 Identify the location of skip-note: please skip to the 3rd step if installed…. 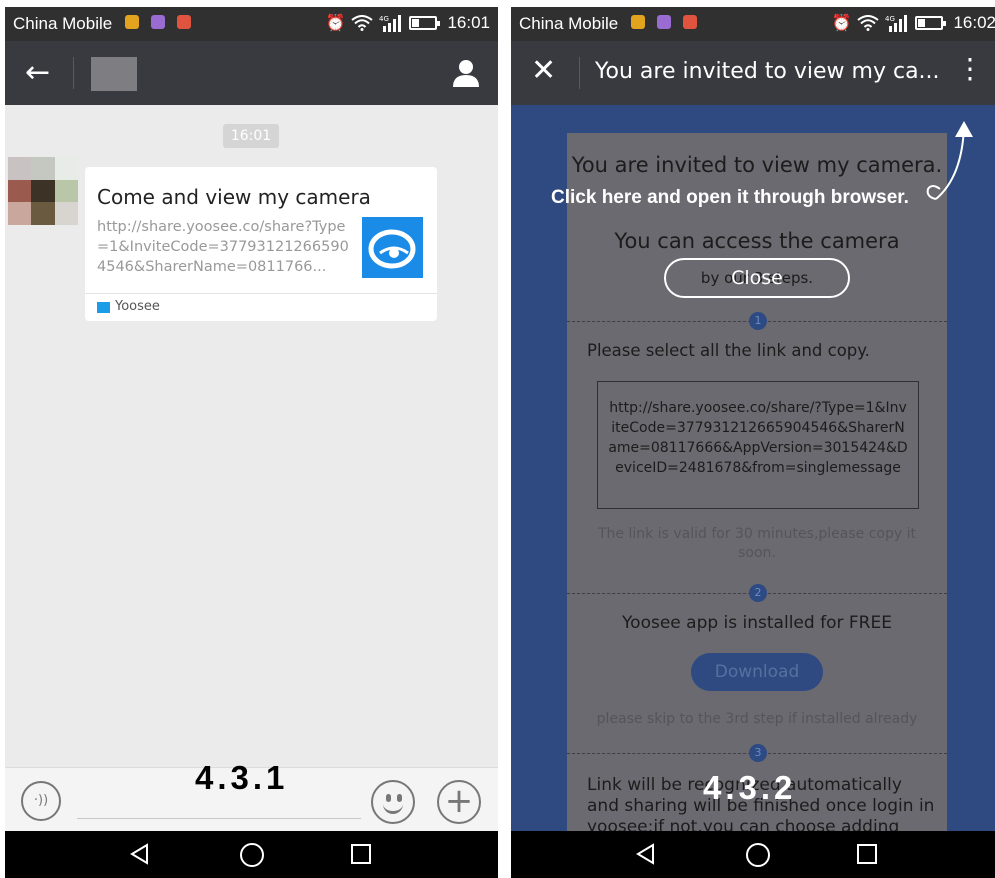
(757, 719).